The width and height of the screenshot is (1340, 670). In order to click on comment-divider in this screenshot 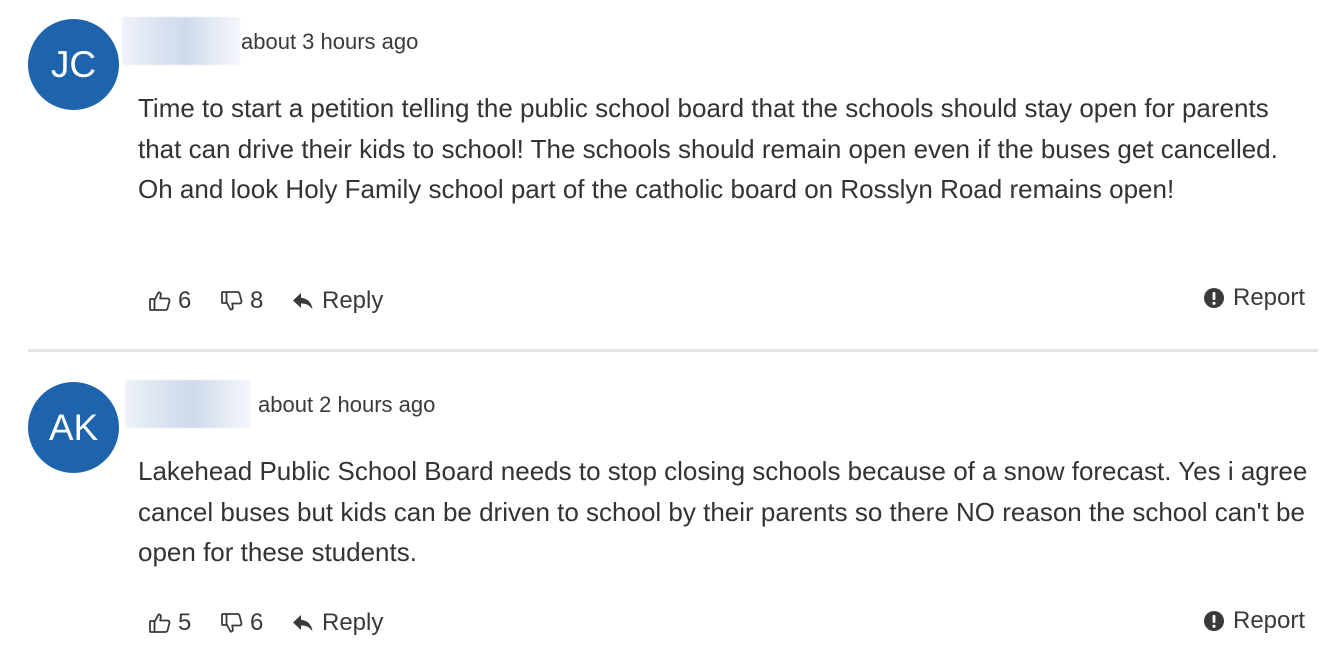, I will do `click(673, 350)`.